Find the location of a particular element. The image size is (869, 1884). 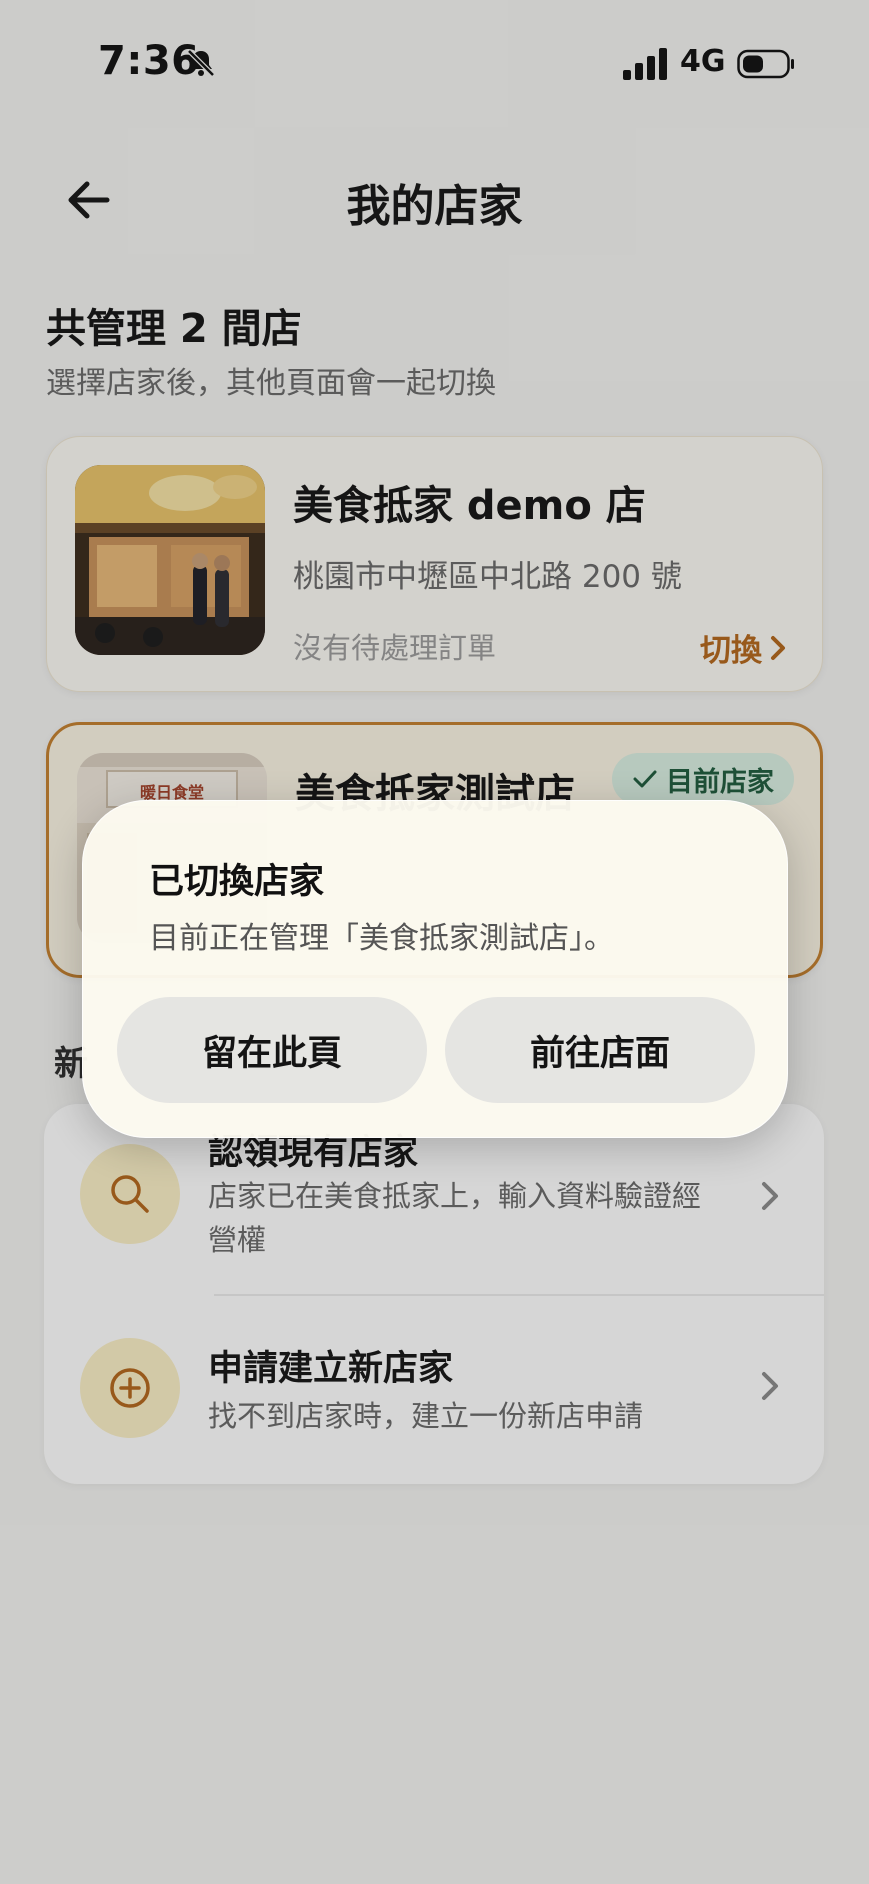

go-to-store-button: 前往店面 is located at coordinates (600, 1050).